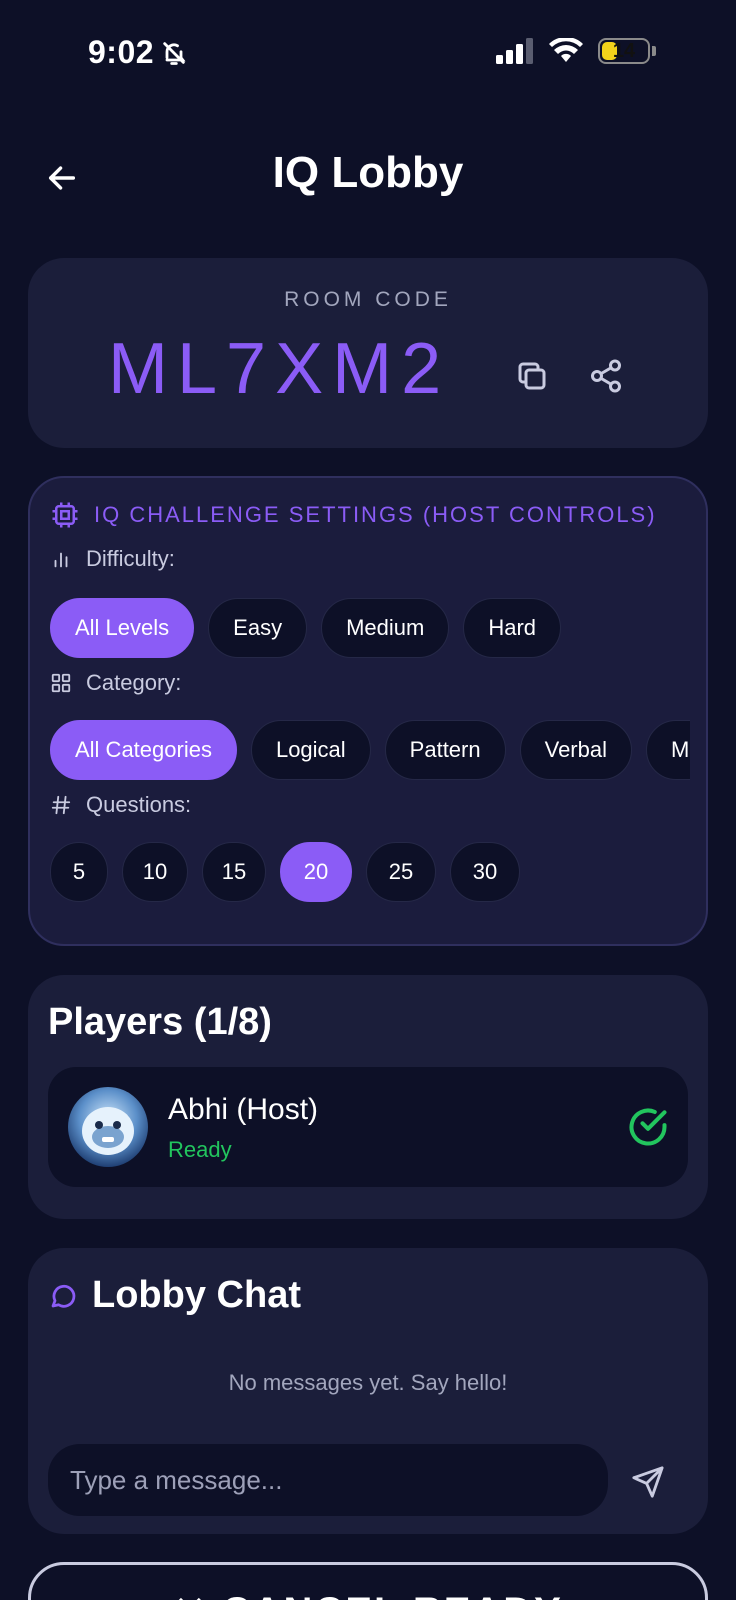  What do you see at coordinates (401, 872) in the screenshot?
I see `questions-chip-25: 25` at bounding box center [401, 872].